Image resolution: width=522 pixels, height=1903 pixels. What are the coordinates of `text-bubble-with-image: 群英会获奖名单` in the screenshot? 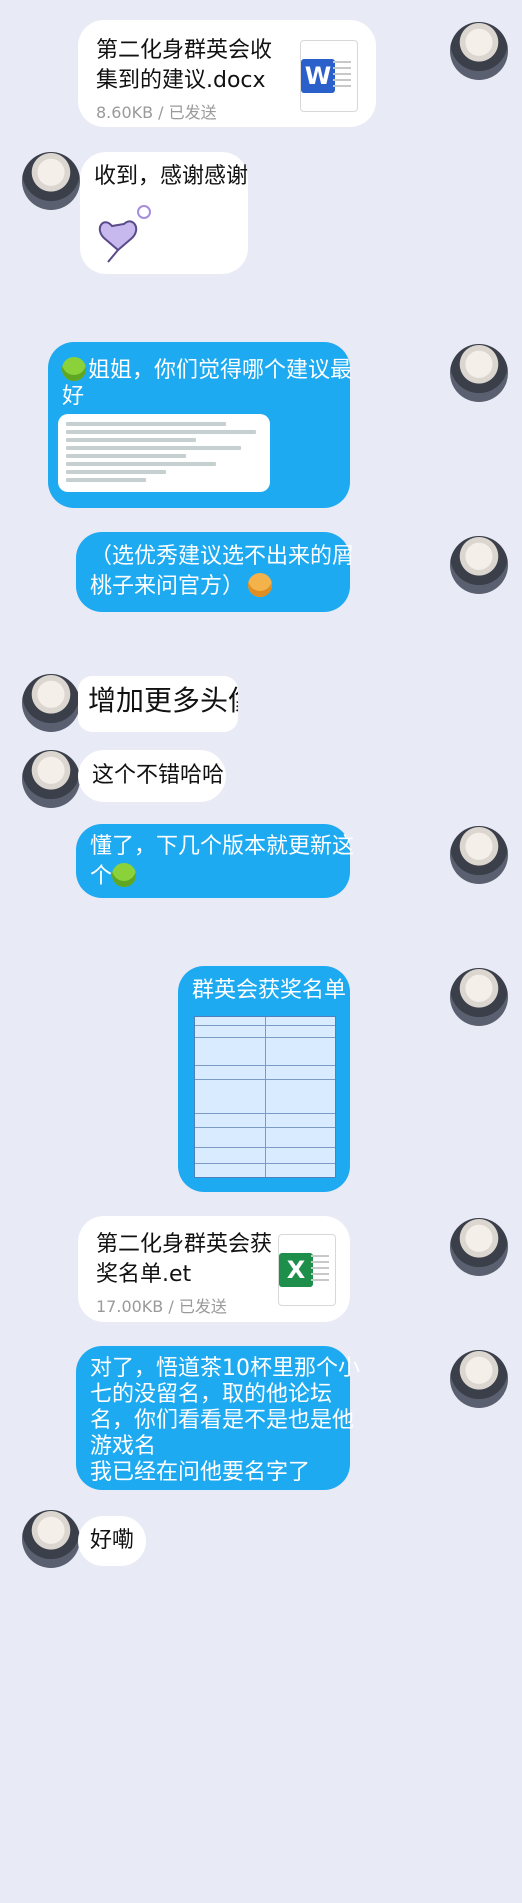 It's located at (264, 1079).